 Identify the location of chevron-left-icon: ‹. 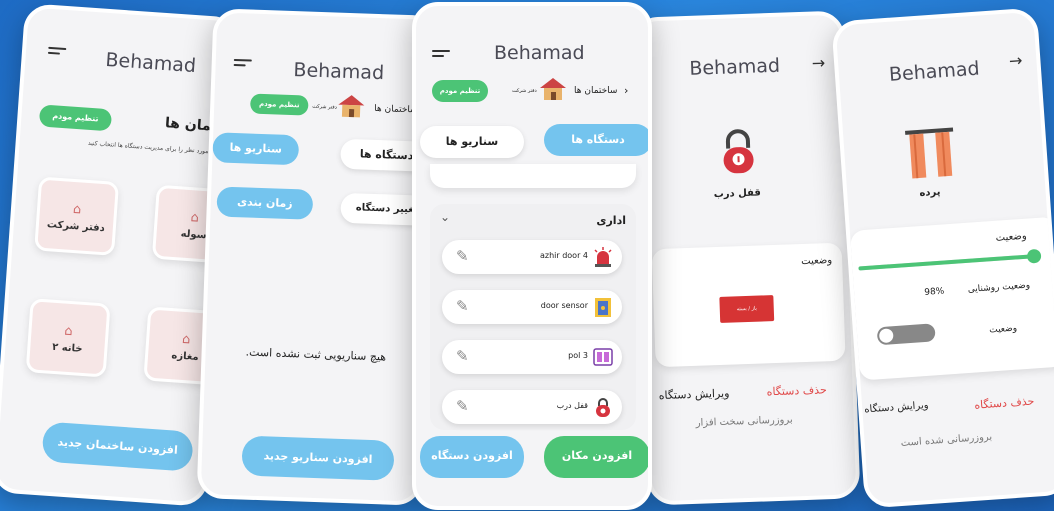
(626, 90).